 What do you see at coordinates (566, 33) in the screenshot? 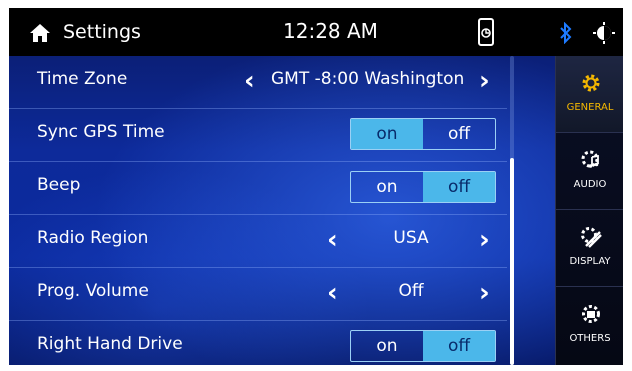
I see `bluetooth-icon` at bounding box center [566, 33].